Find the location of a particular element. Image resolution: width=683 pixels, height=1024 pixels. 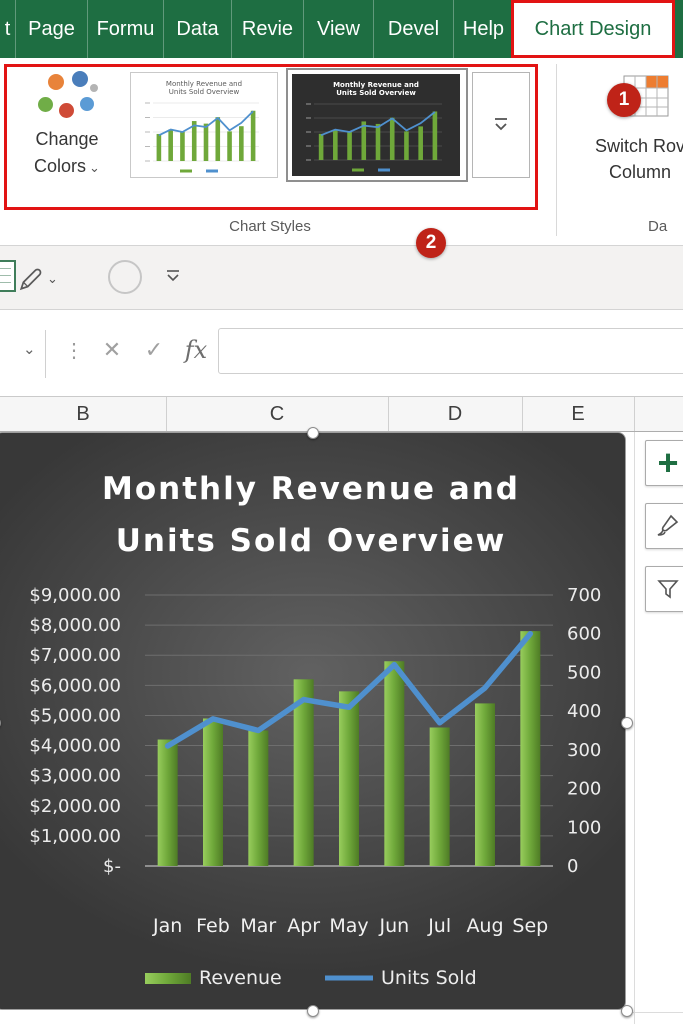

enter-button: ✓ is located at coordinates (154, 350).